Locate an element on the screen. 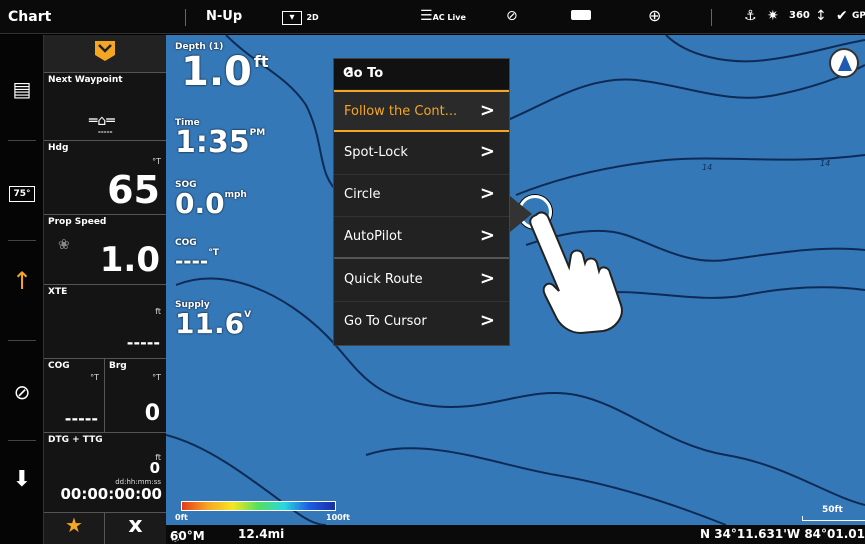 This screenshot has width=865, height=544. water-temp-icon: 75° is located at coordinates (22, 191).